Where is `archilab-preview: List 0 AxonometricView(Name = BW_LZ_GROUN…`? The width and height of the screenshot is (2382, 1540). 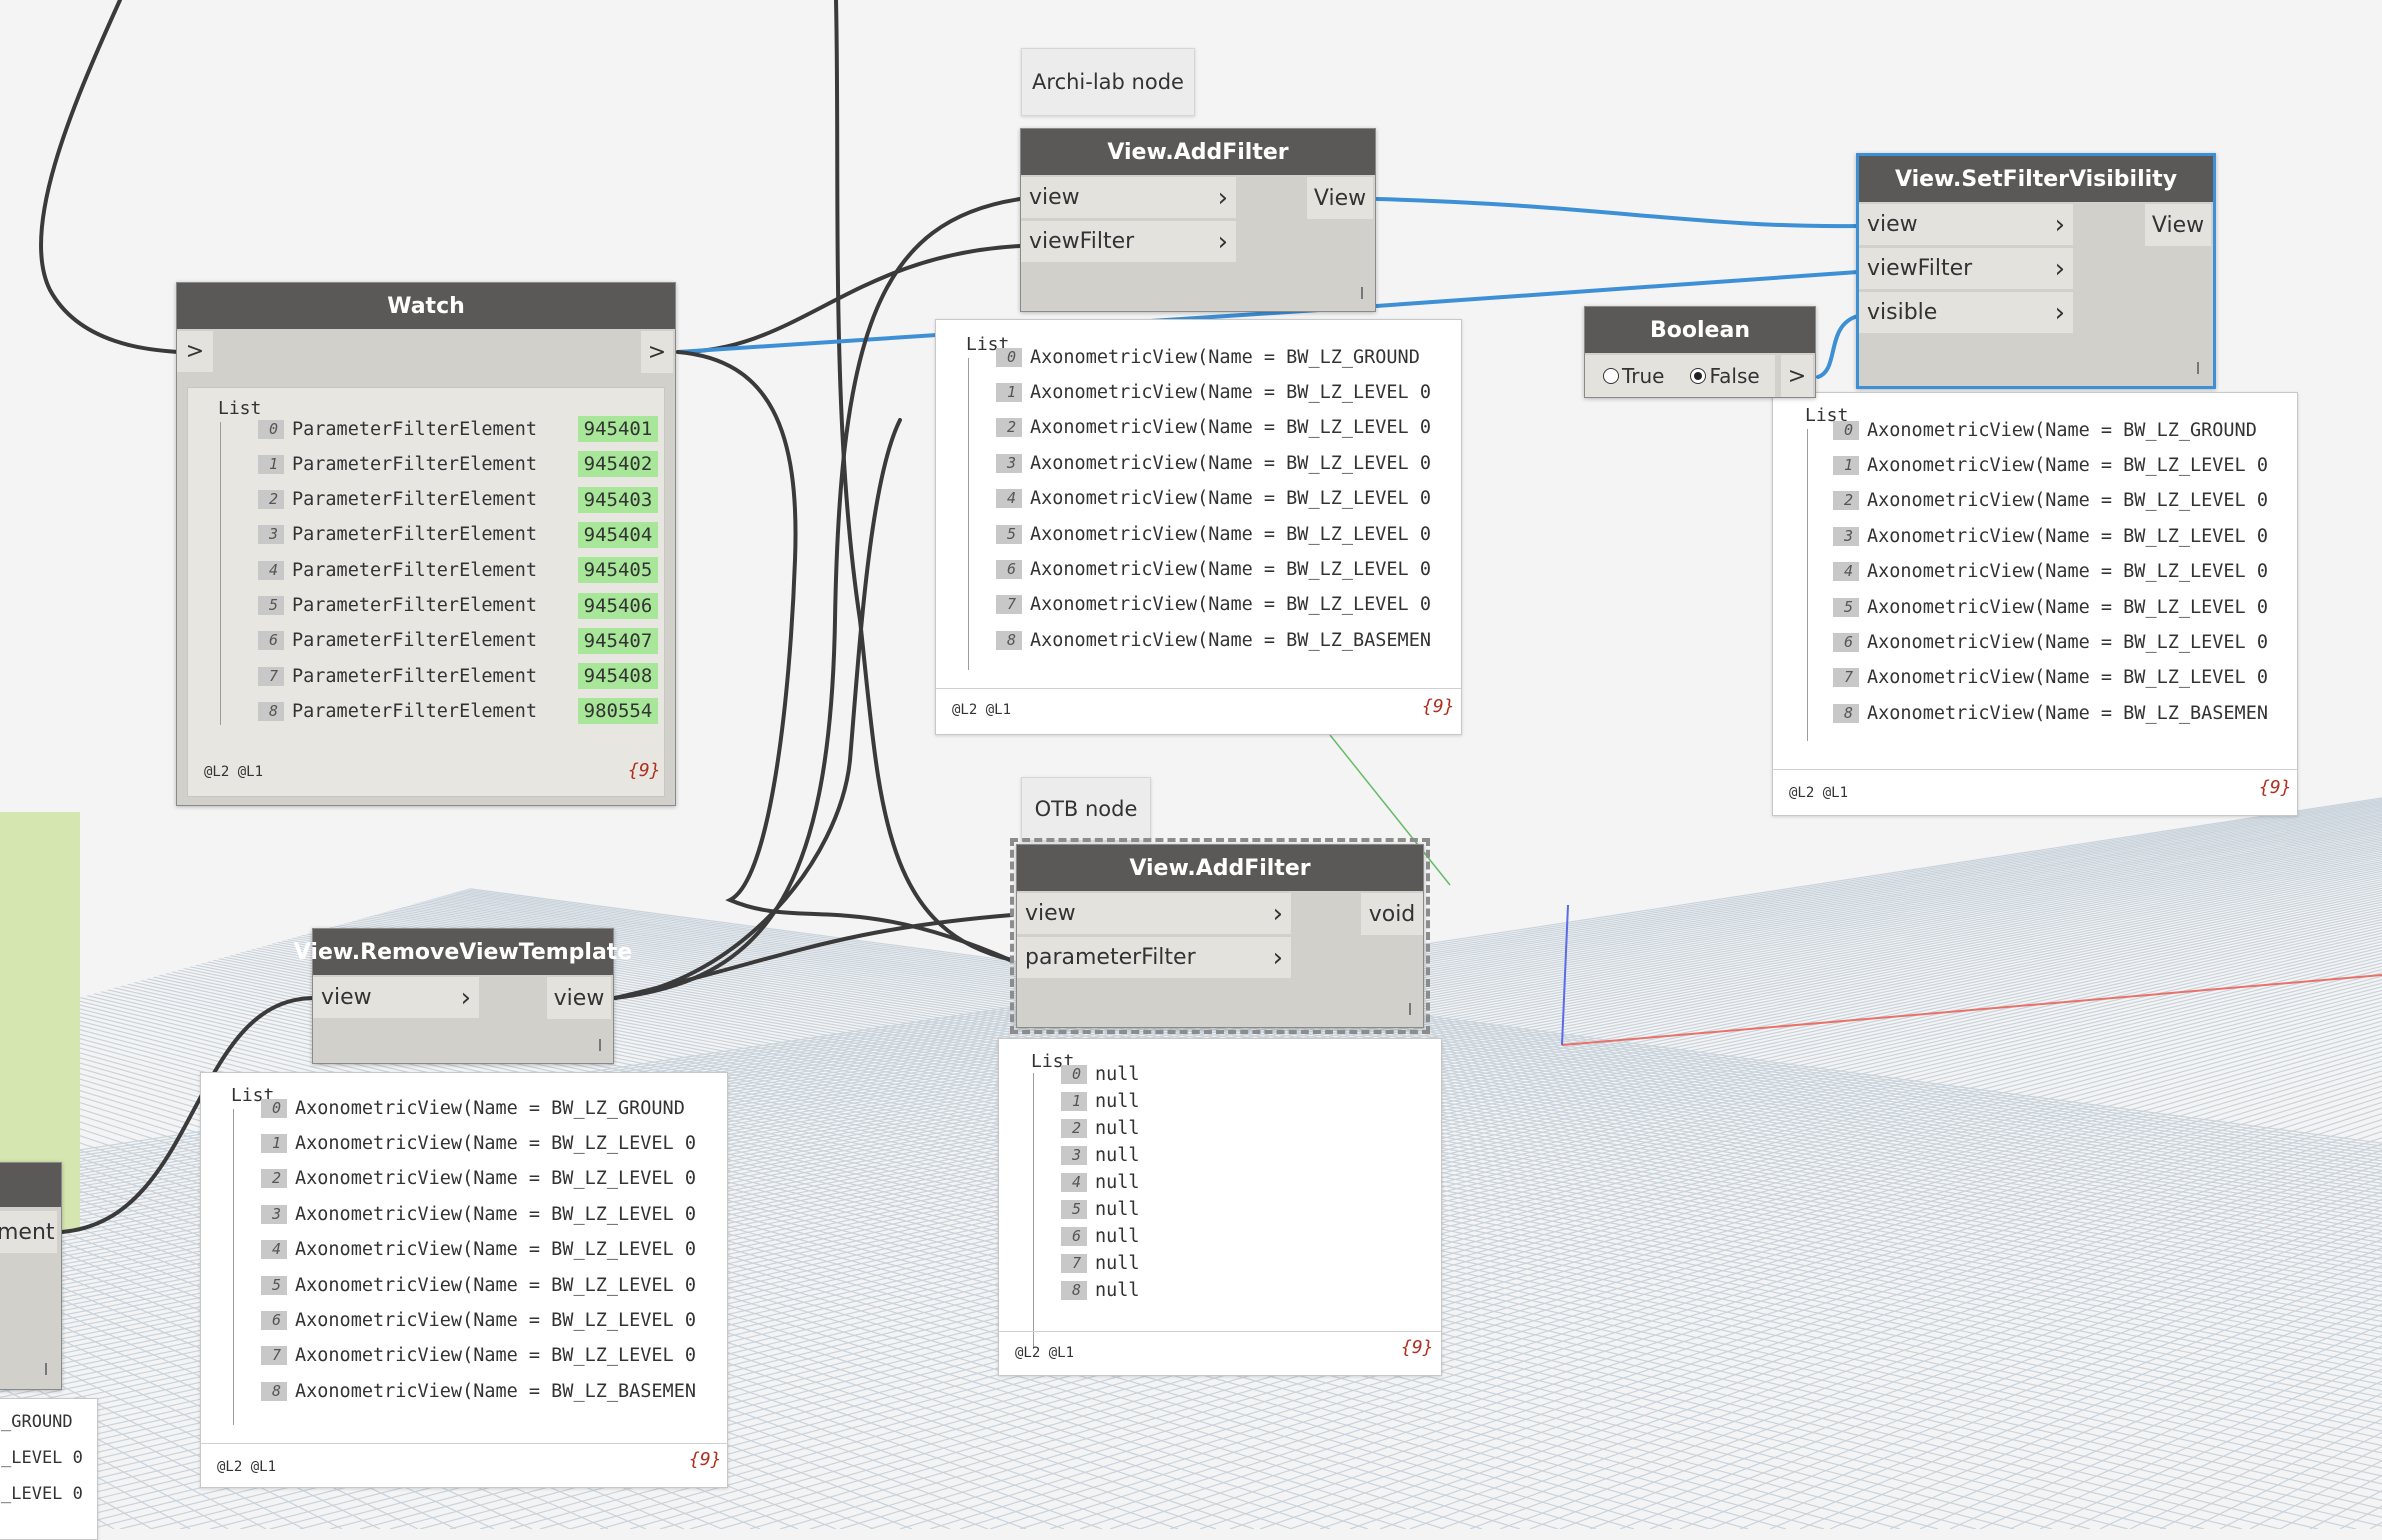 archilab-preview: List 0 AxonometricView(Name = BW_LZ_GROUN… is located at coordinates (1198, 527).